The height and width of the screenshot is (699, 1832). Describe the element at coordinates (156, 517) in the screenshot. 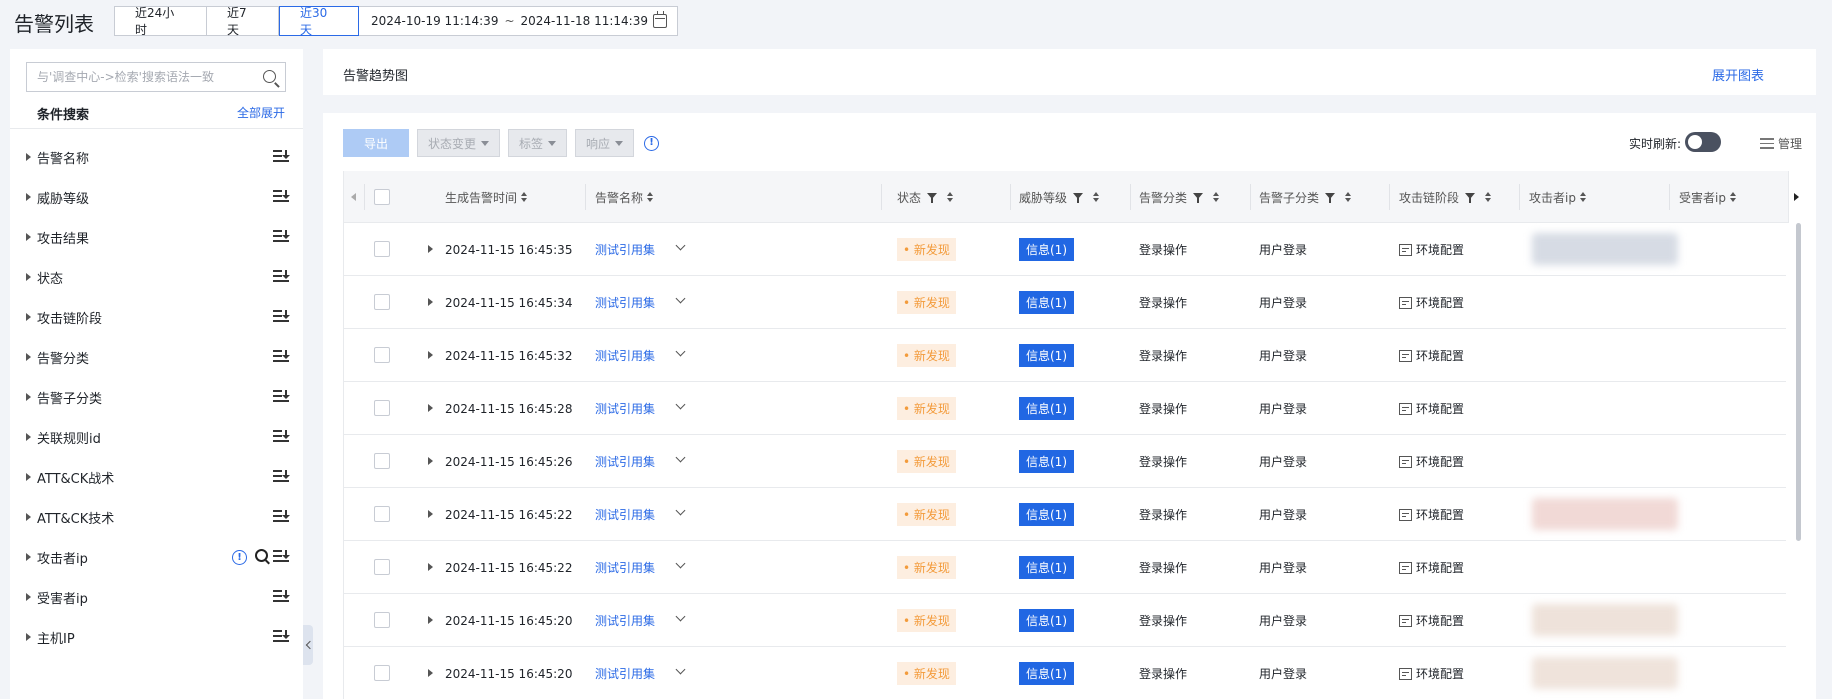

I see `filter-item-attck-technique: ATT&CK技术` at that location.